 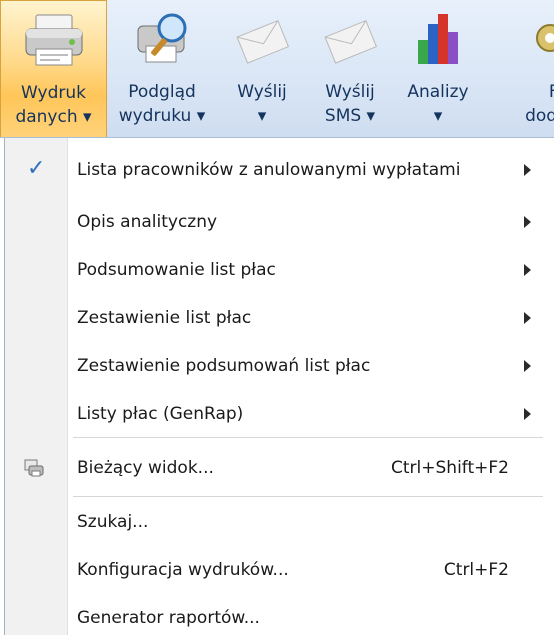 I want to click on menu-item-analytical-description: Opis analityczny, so click(x=279, y=222).